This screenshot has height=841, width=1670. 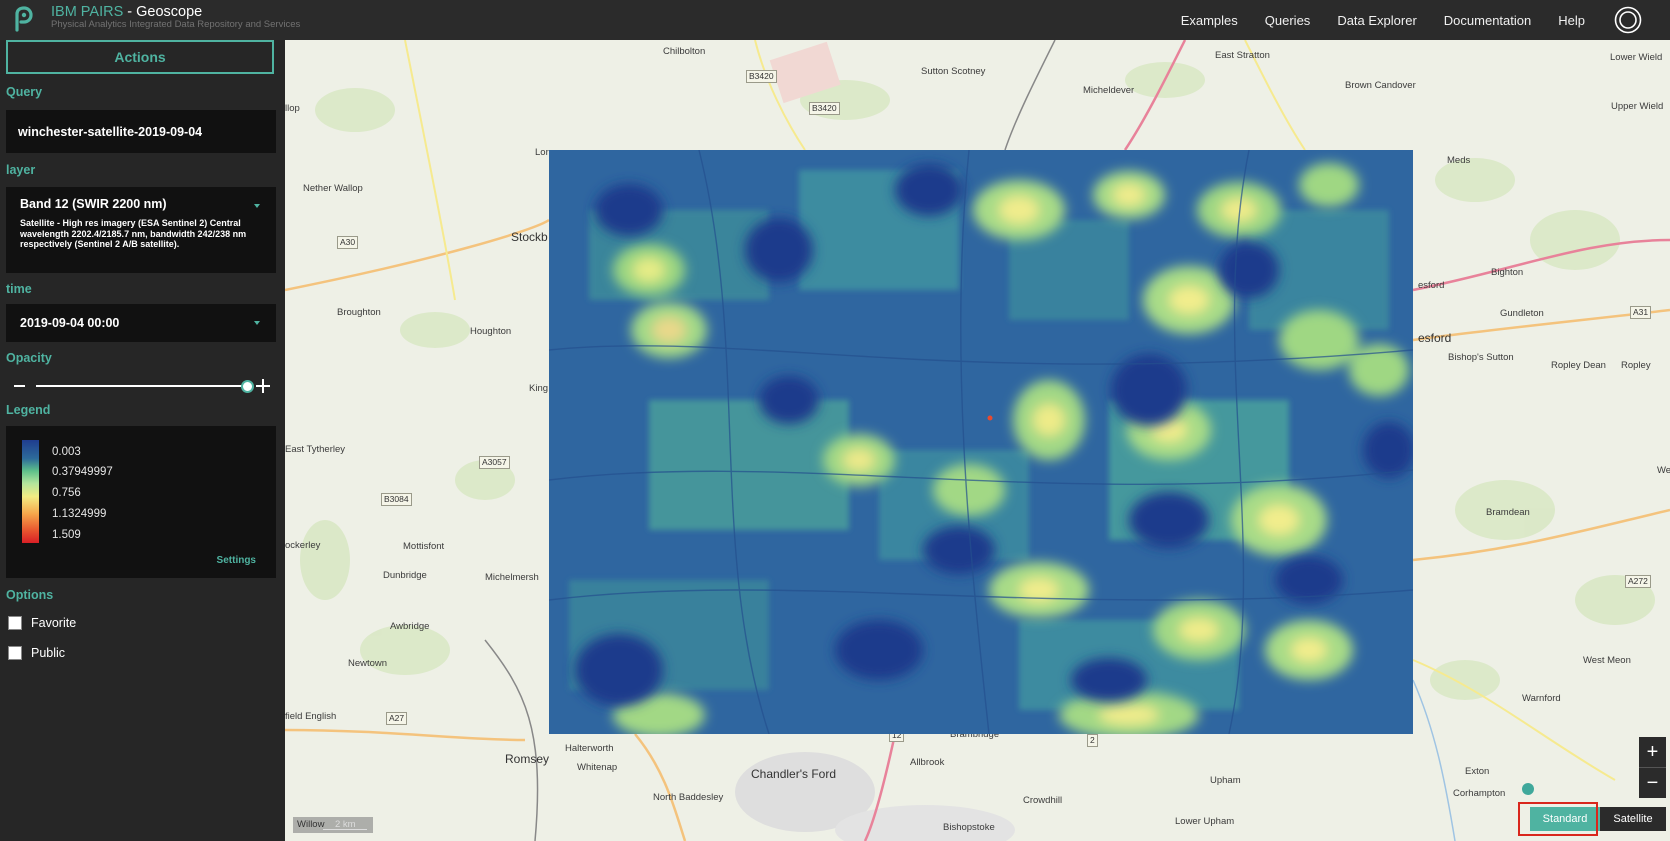 I want to click on basemap-satellite-button: Satellite, so click(x=1633, y=819).